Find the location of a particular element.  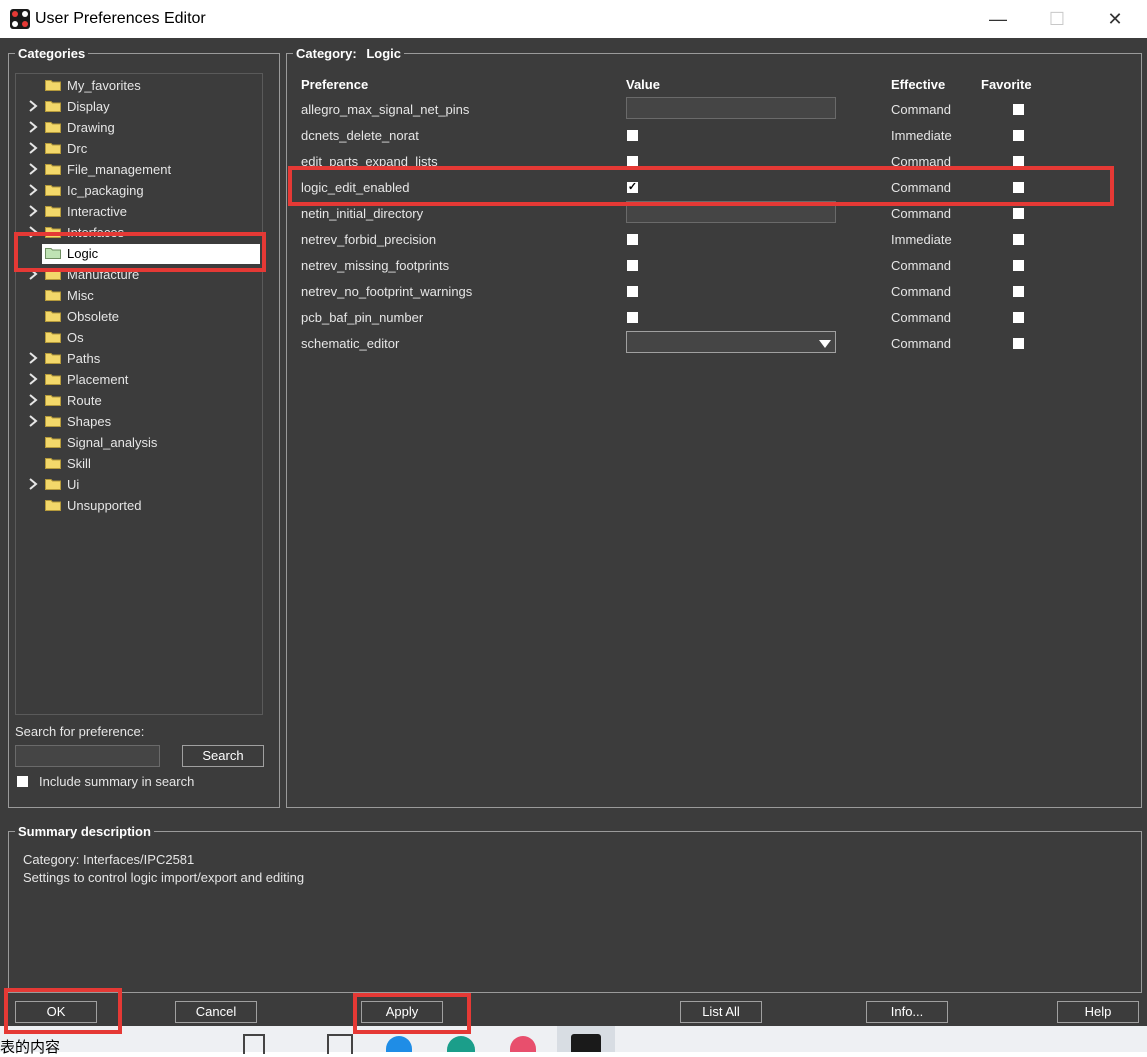

preference-row: allegro_max_signal_net_pins Command is located at coordinates (710, 110).